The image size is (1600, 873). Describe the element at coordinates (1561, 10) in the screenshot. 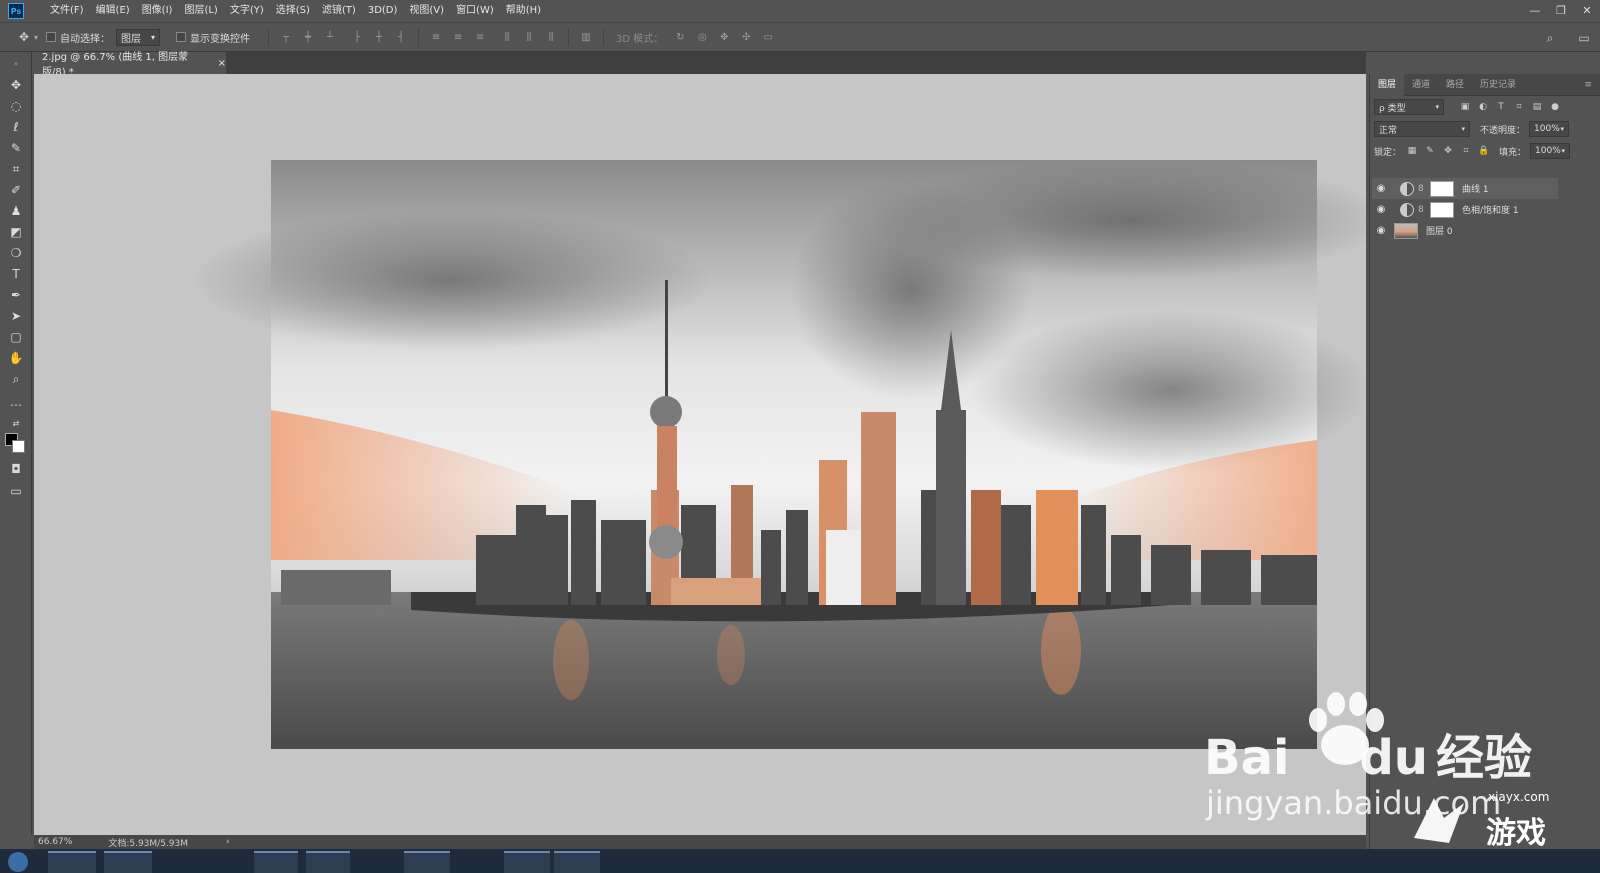

I see `restore-button: ❐` at that location.